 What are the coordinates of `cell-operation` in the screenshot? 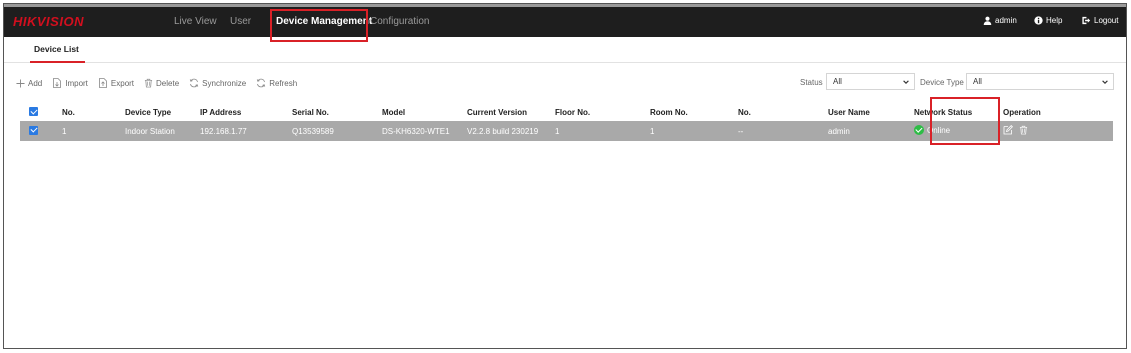 It's located at (1058, 131).